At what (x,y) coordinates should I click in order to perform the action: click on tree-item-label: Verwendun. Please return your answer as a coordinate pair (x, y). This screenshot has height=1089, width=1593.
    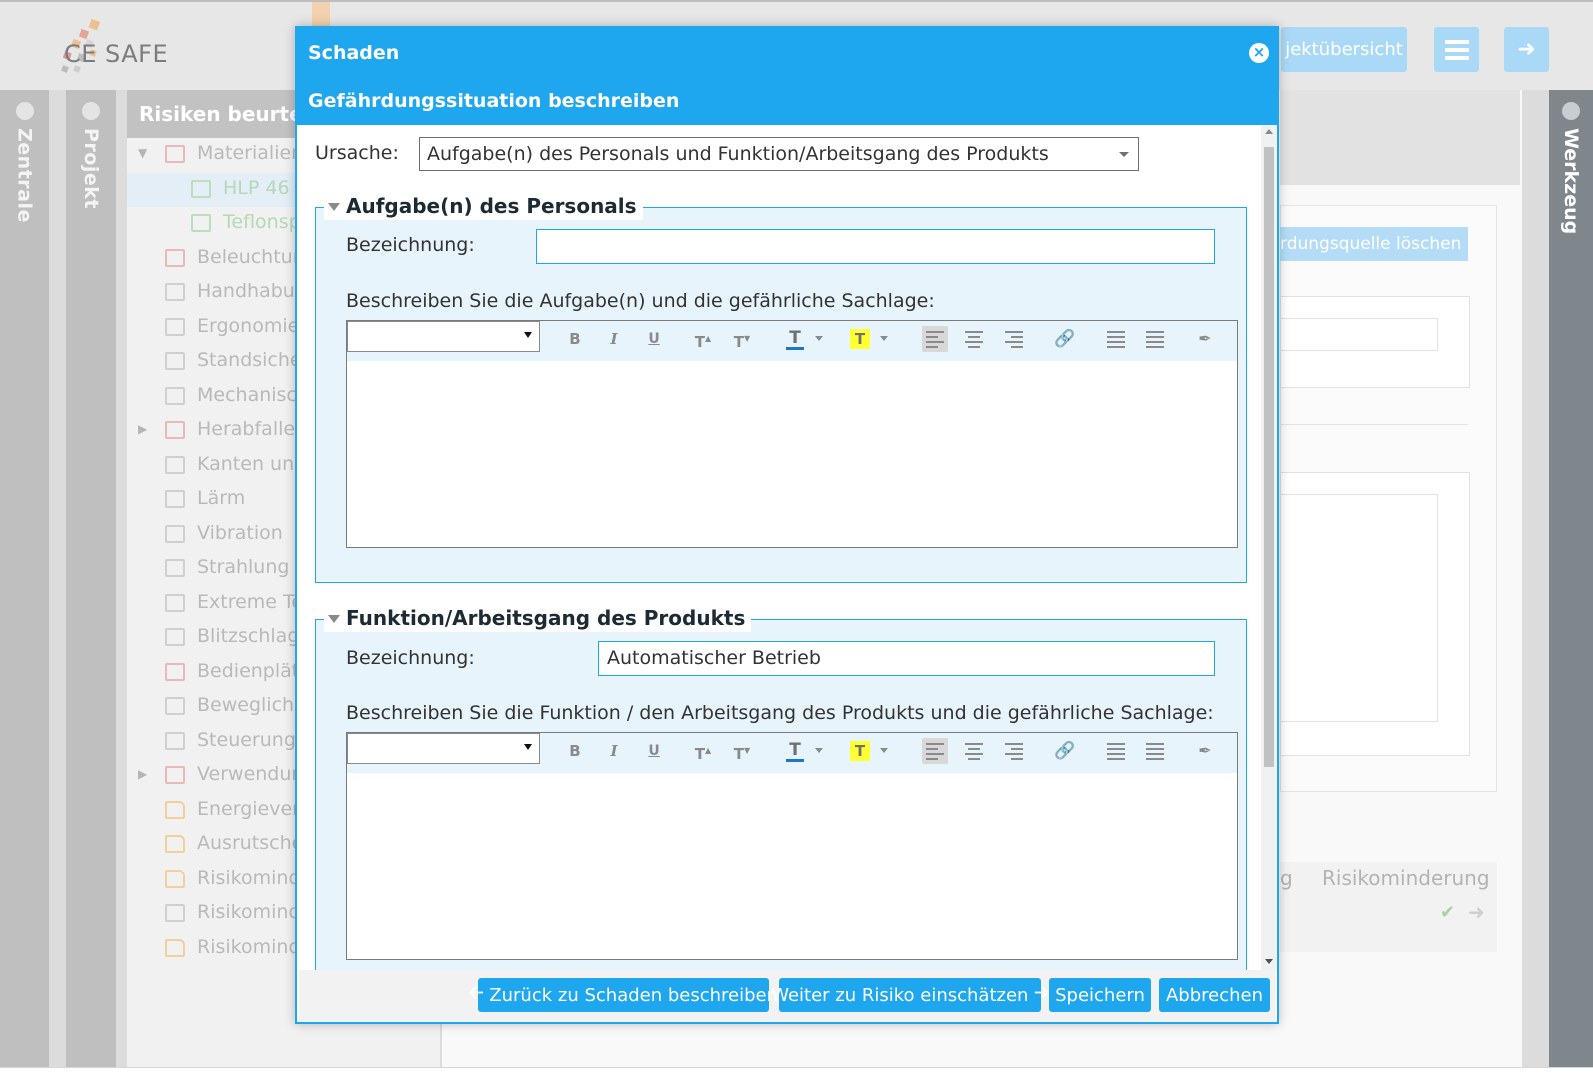
    Looking at the image, I should click on (250, 774).